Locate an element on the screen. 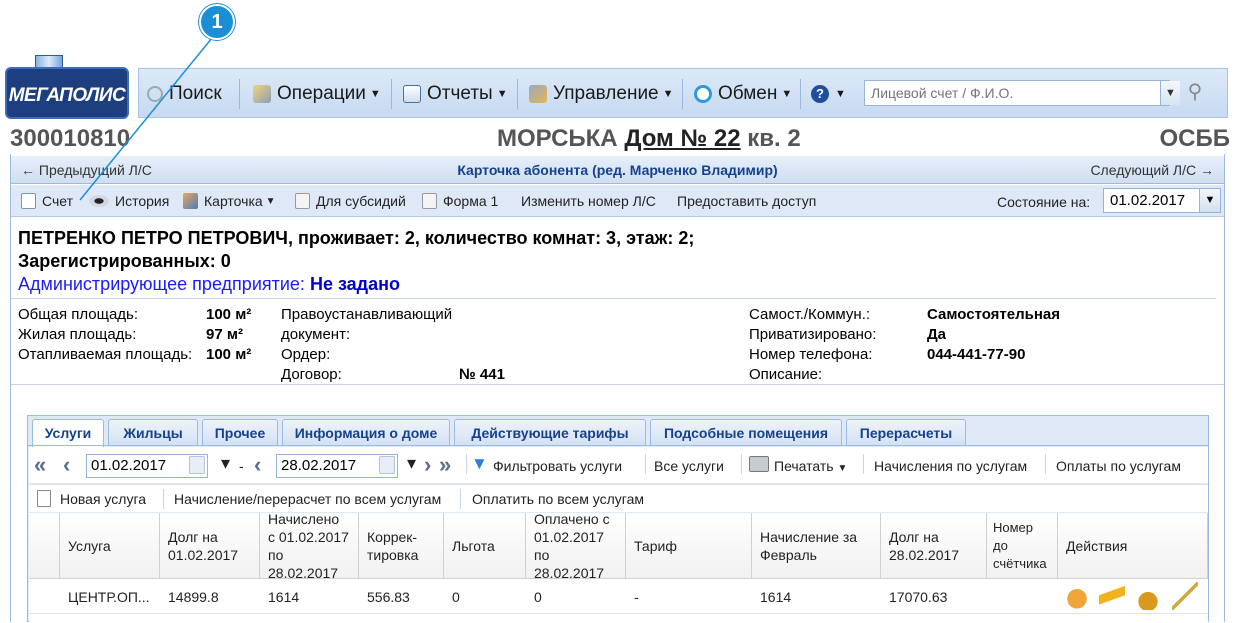 Image resolution: width=1245 pixels, height=623 pixels. tab-house-info: Информация о доме is located at coordinates (366, 432).